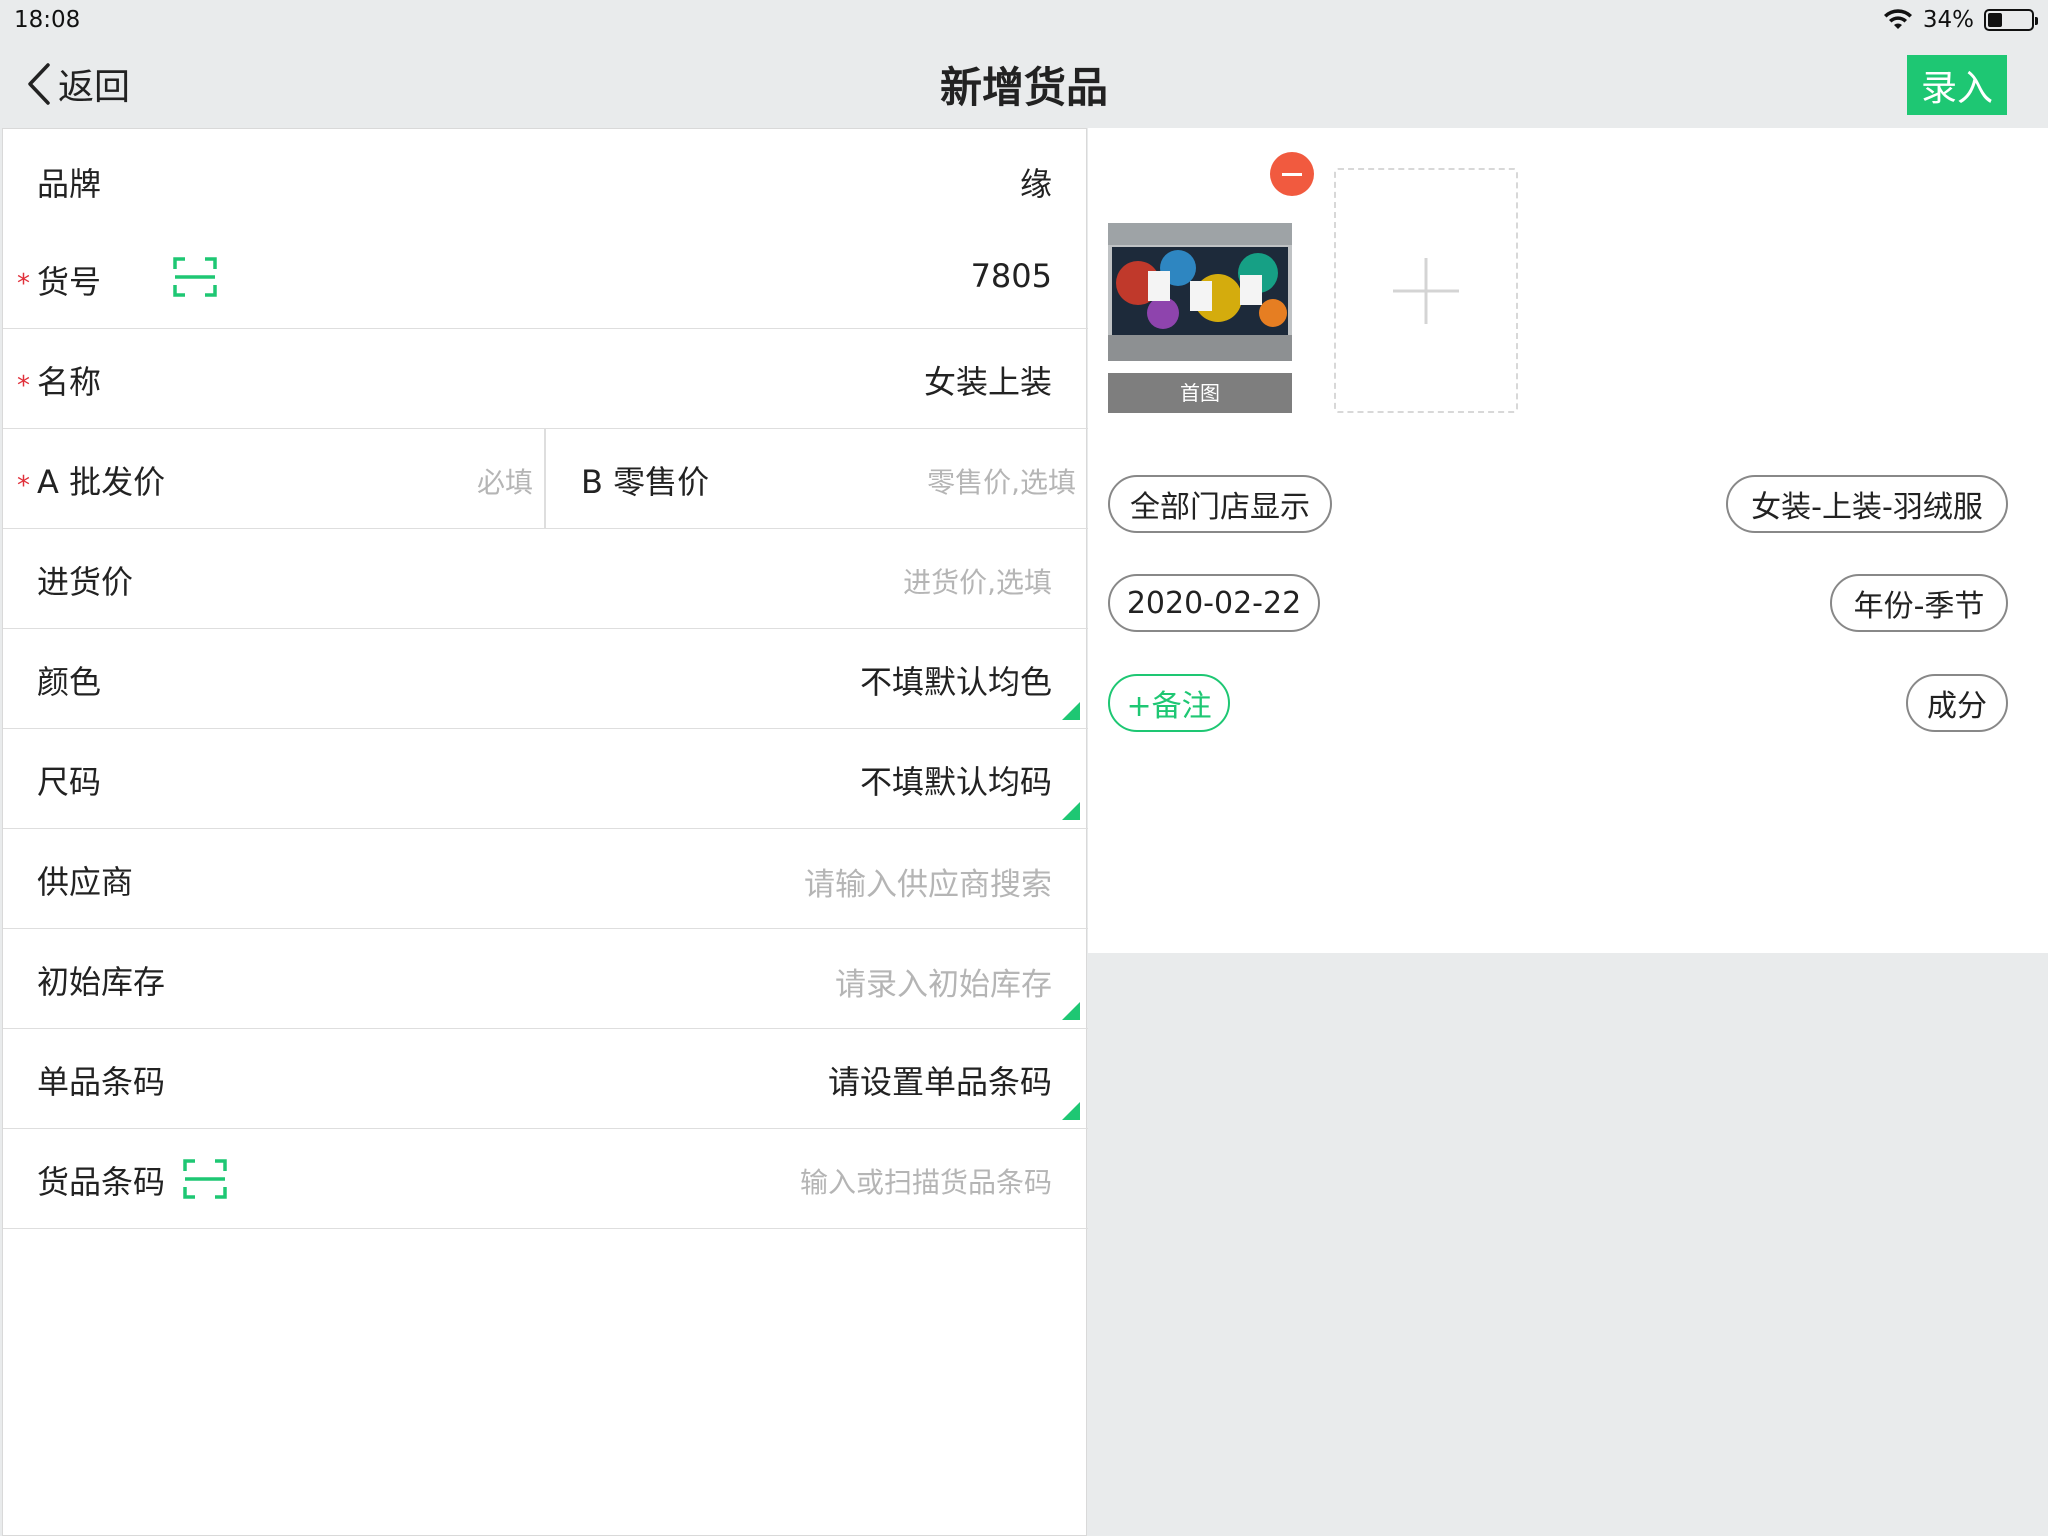 Image resolution: width=2048 pixels, height=1536 pixels. What do you see at coordinates (1200, 393) in the screenshot?
I see `thumbnail-label: 首图` at bounding box center [1200, 393].